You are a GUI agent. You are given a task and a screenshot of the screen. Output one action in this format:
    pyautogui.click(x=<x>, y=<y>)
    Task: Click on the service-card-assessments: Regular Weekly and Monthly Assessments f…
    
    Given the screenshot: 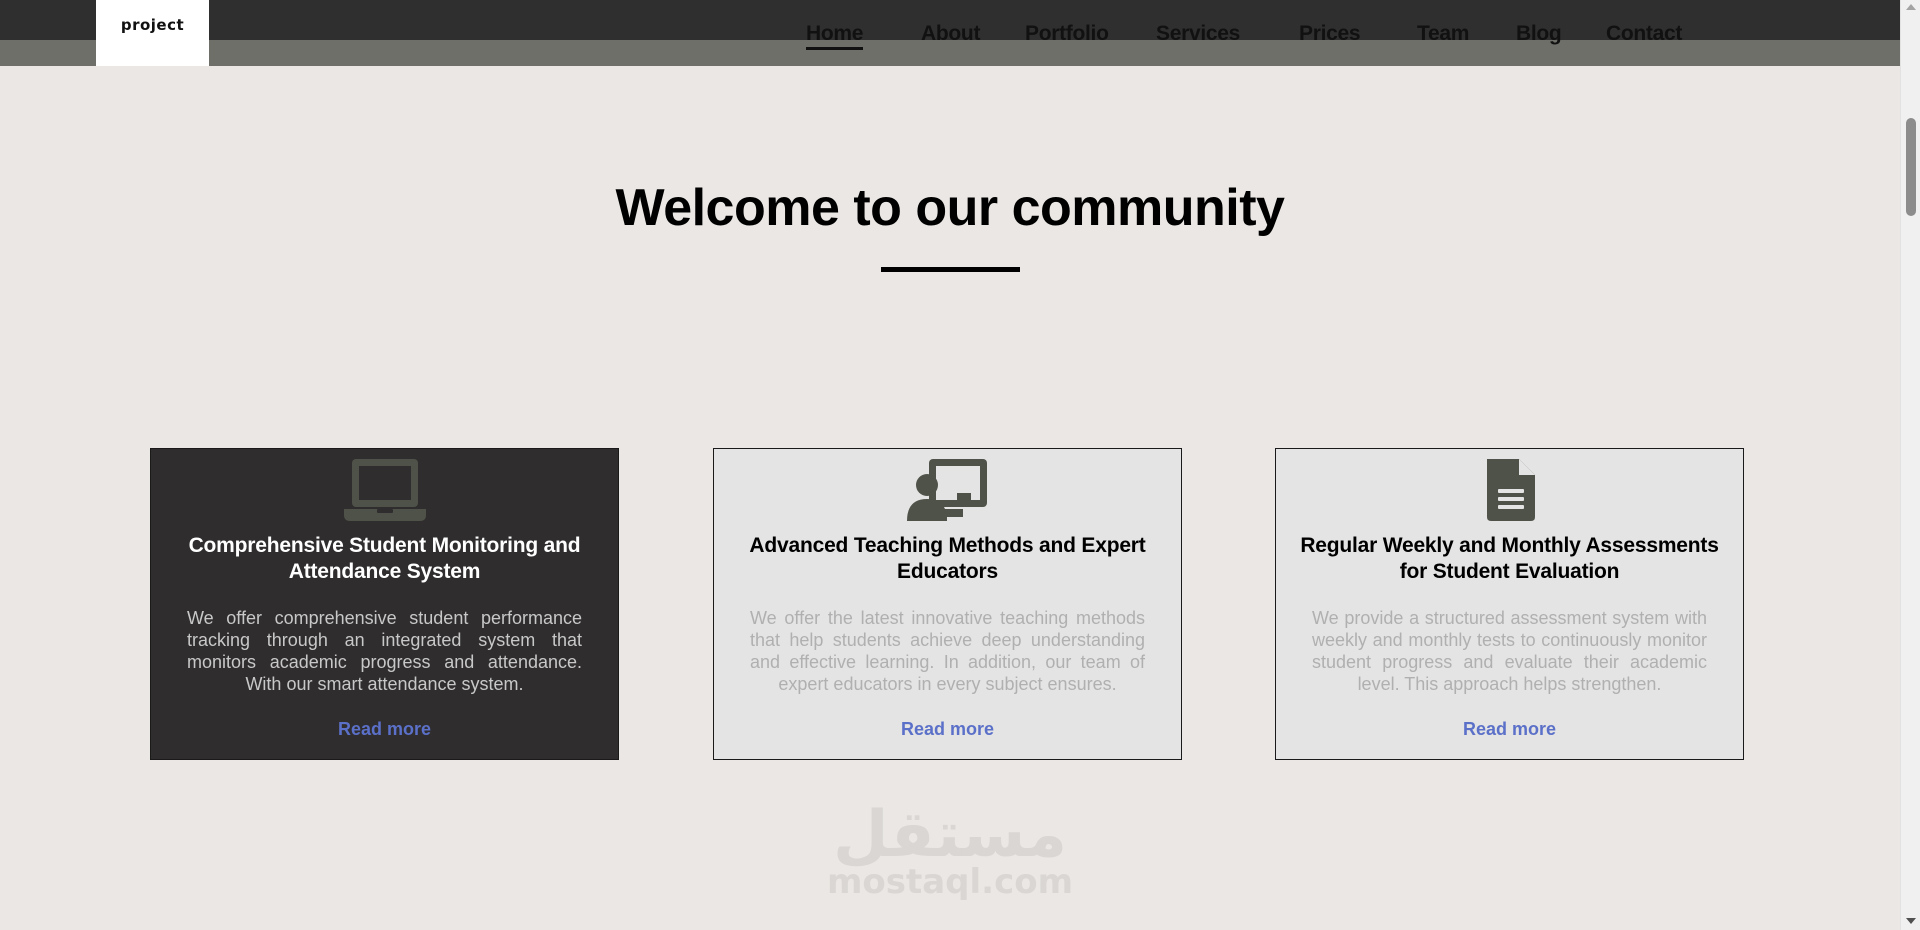 What is the action you would take?
    pyautogui.click(x=1509, y=604)
    